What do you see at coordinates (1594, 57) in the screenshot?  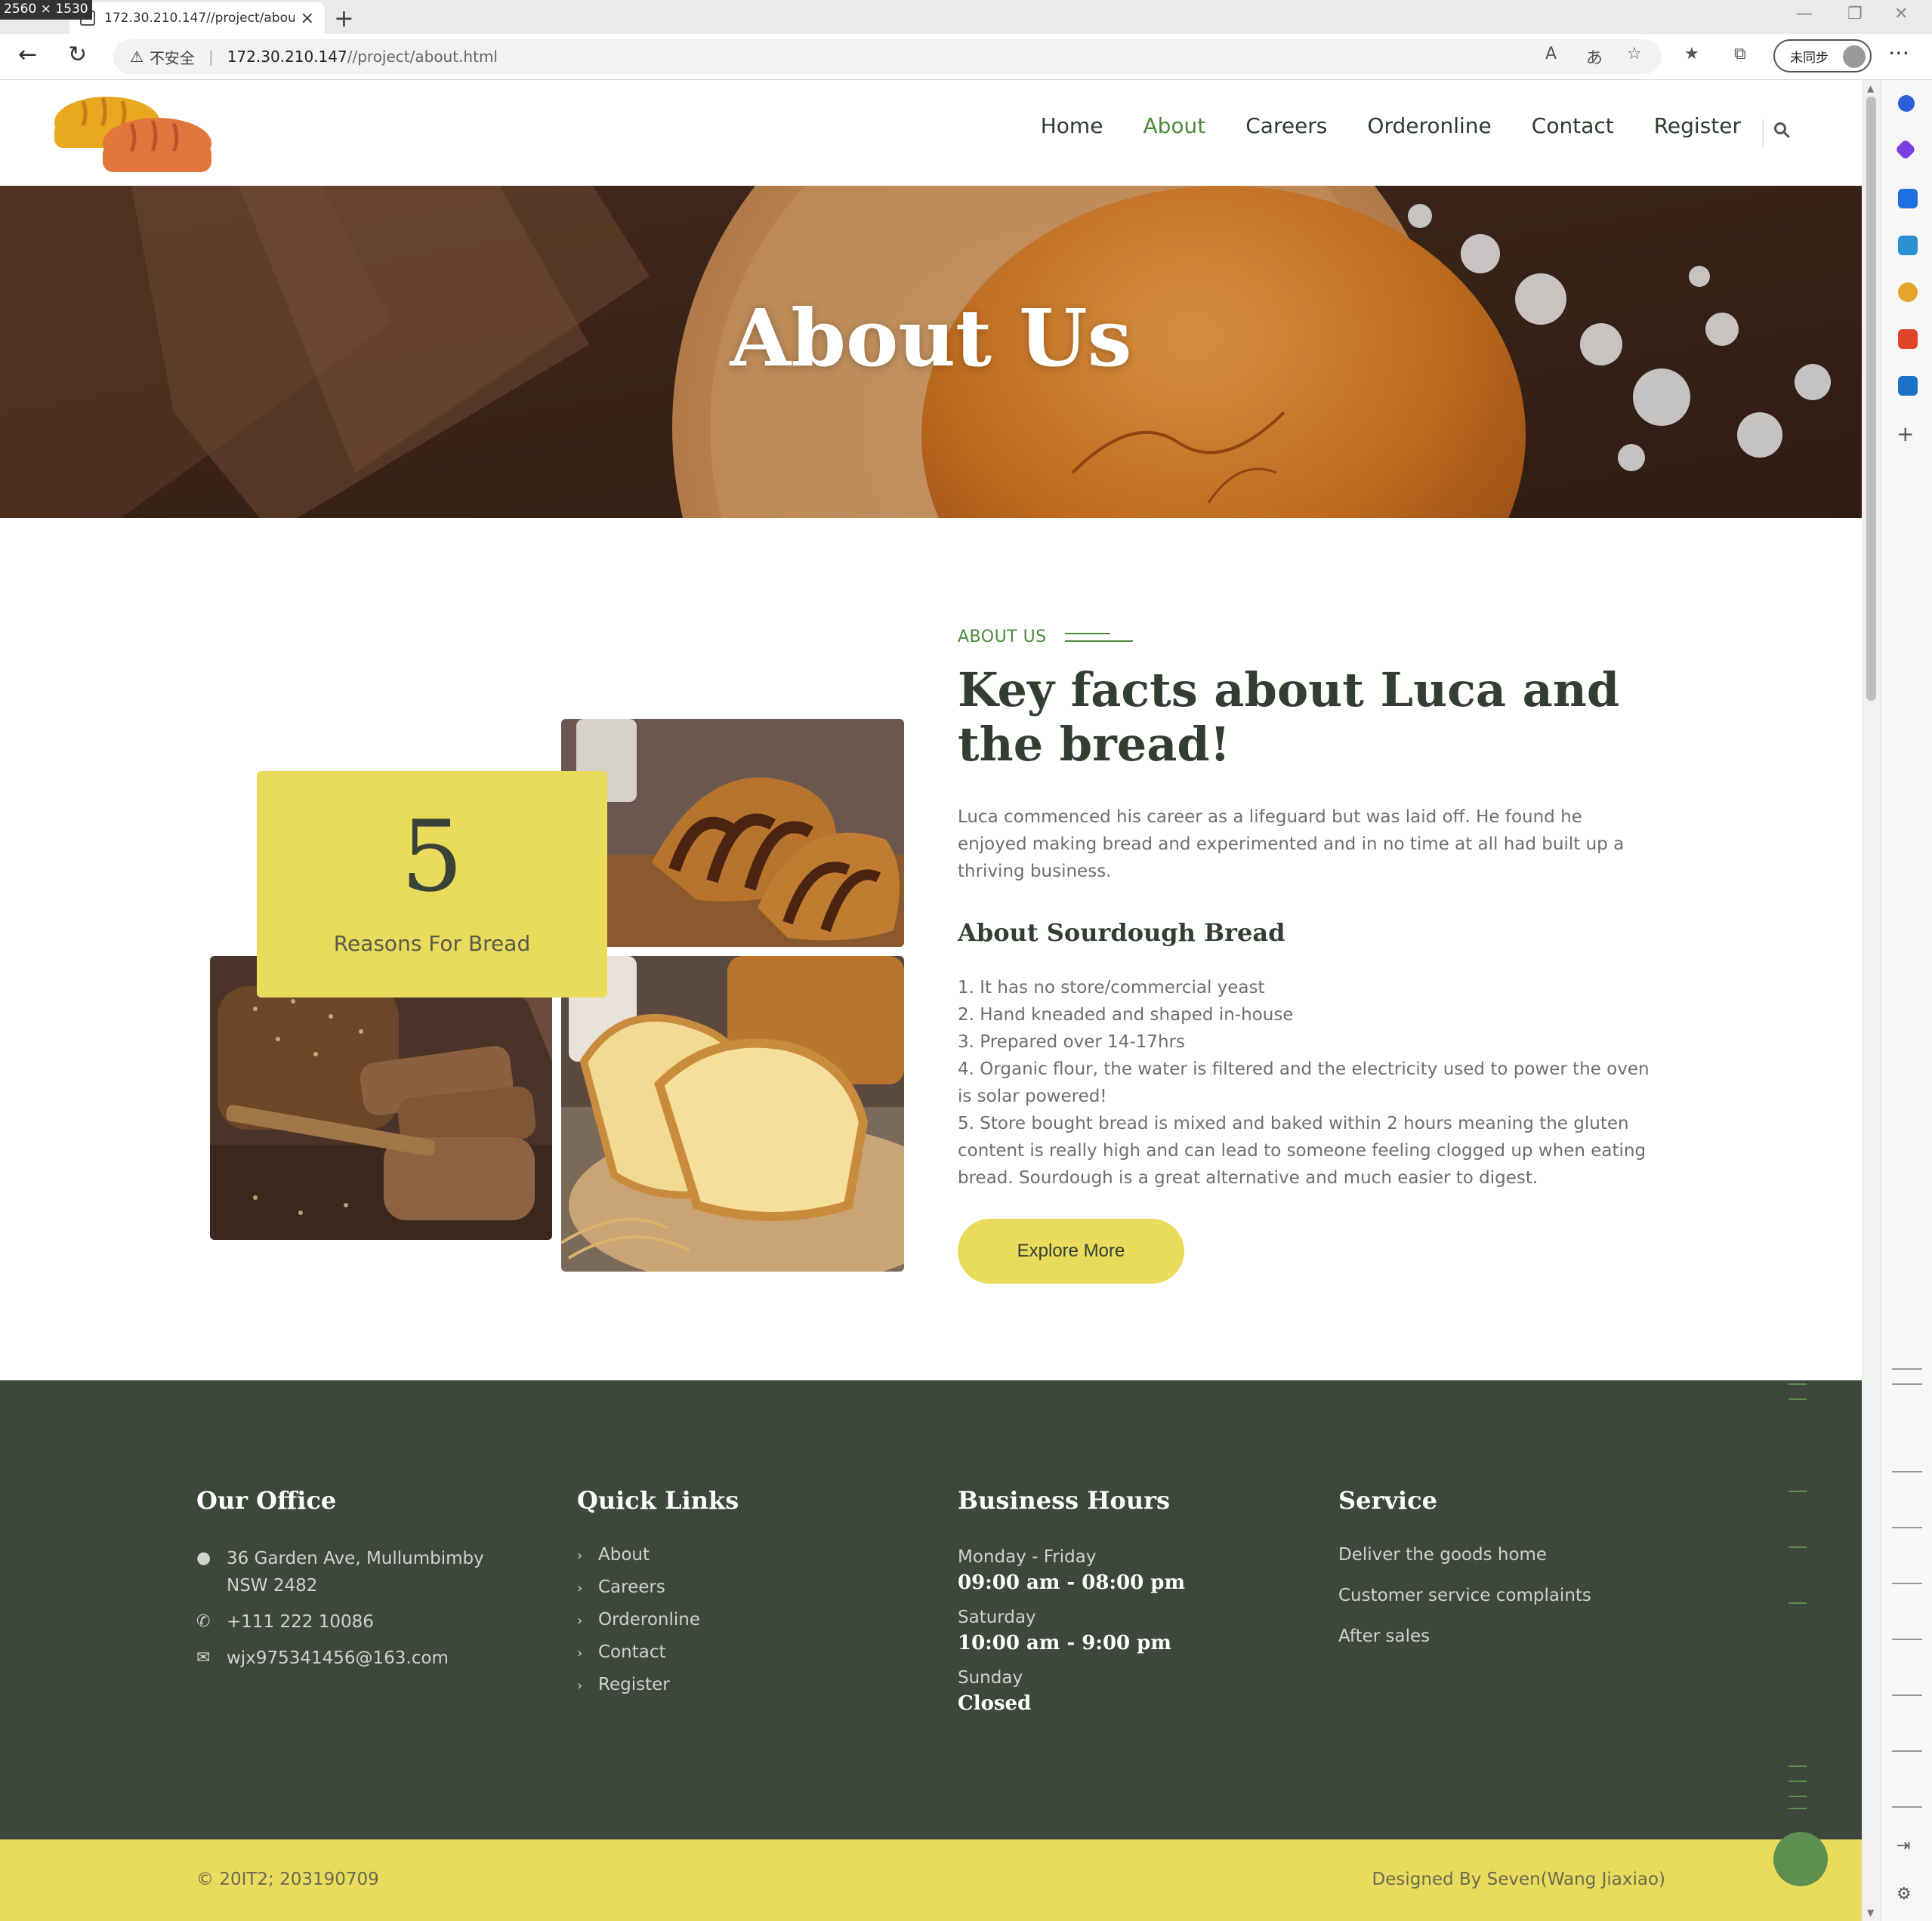 I see `translate-icon: あ` at bounding box center [1594, 57].